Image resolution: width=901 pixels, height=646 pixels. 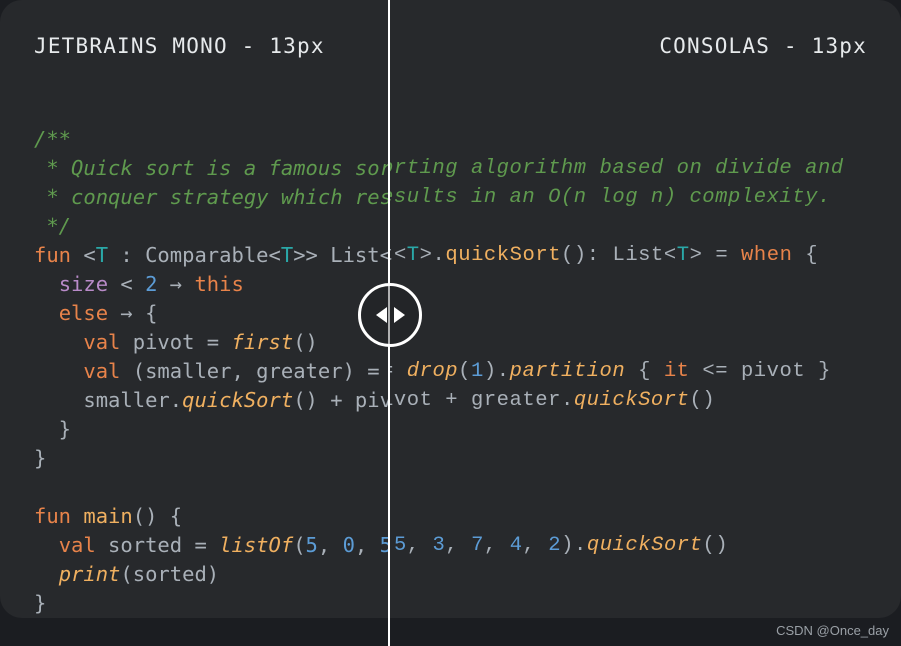 What do you see at coordinates (832, 630) in the screenshot?
I see `watermark: CSDN @Once_day` at bounding box center [832, 630].